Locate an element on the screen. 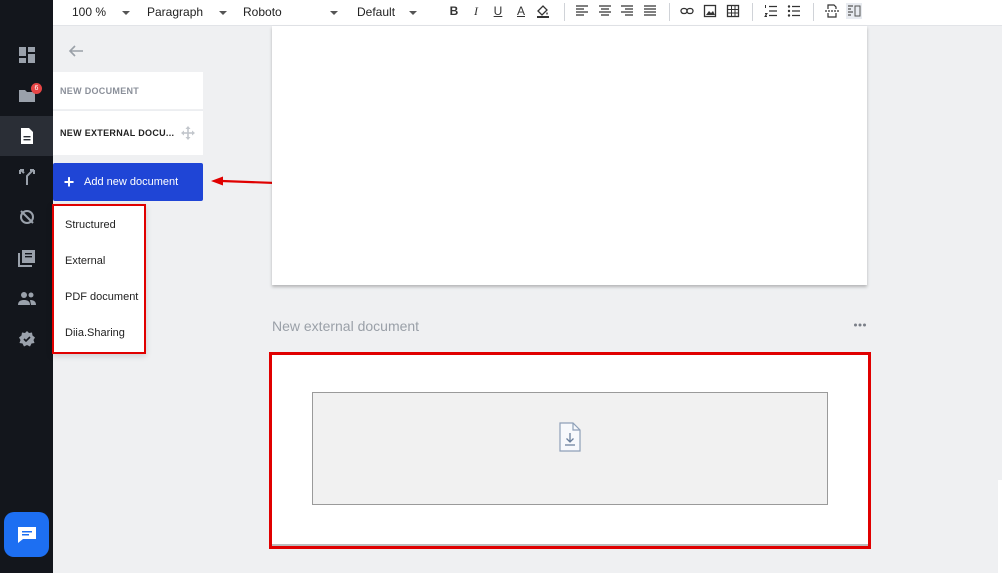 Image resolution: width=1002 pixels, height=573 pixels. paint-bucket-icon is located at coordinates (543, 11).